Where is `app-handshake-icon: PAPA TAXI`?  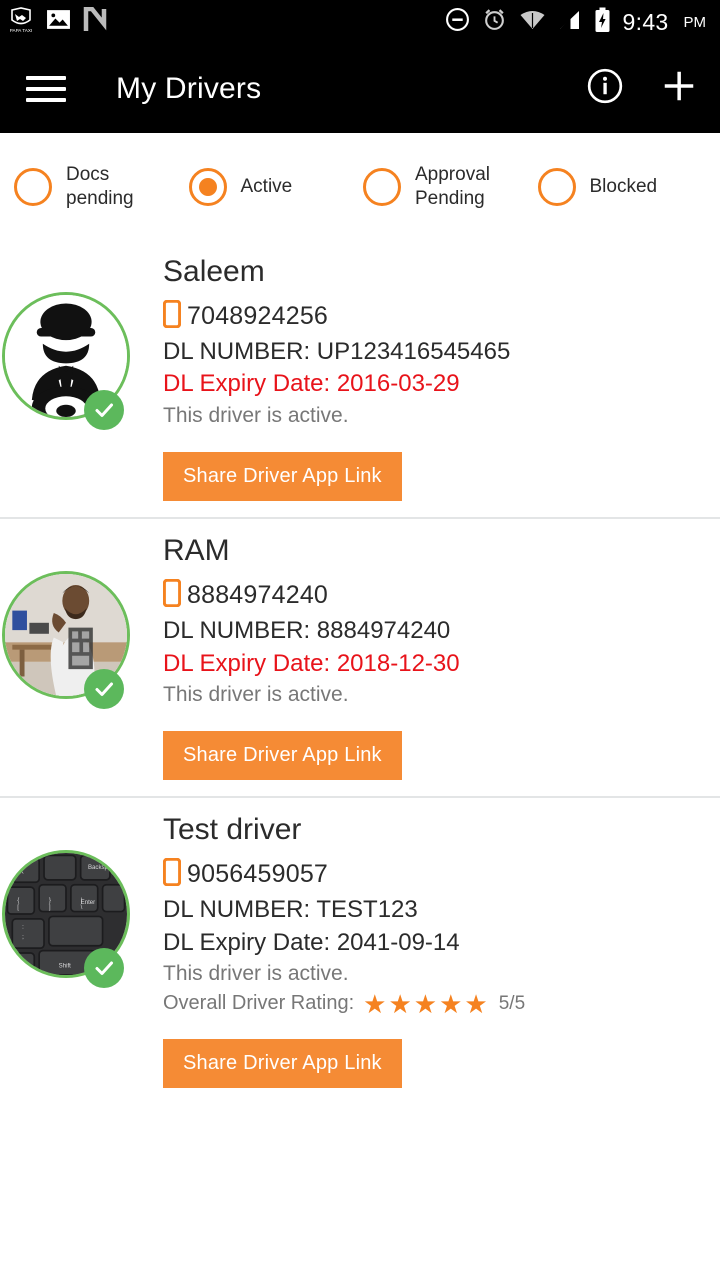
app-handshake-icon: PAPA TAXI is located at coordinates (21, 22).